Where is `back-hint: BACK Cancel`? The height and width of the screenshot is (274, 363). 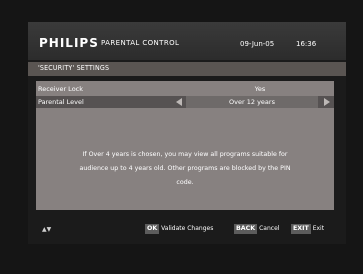 back-hint: BACK Cancel is located at coordinates (256, 229).